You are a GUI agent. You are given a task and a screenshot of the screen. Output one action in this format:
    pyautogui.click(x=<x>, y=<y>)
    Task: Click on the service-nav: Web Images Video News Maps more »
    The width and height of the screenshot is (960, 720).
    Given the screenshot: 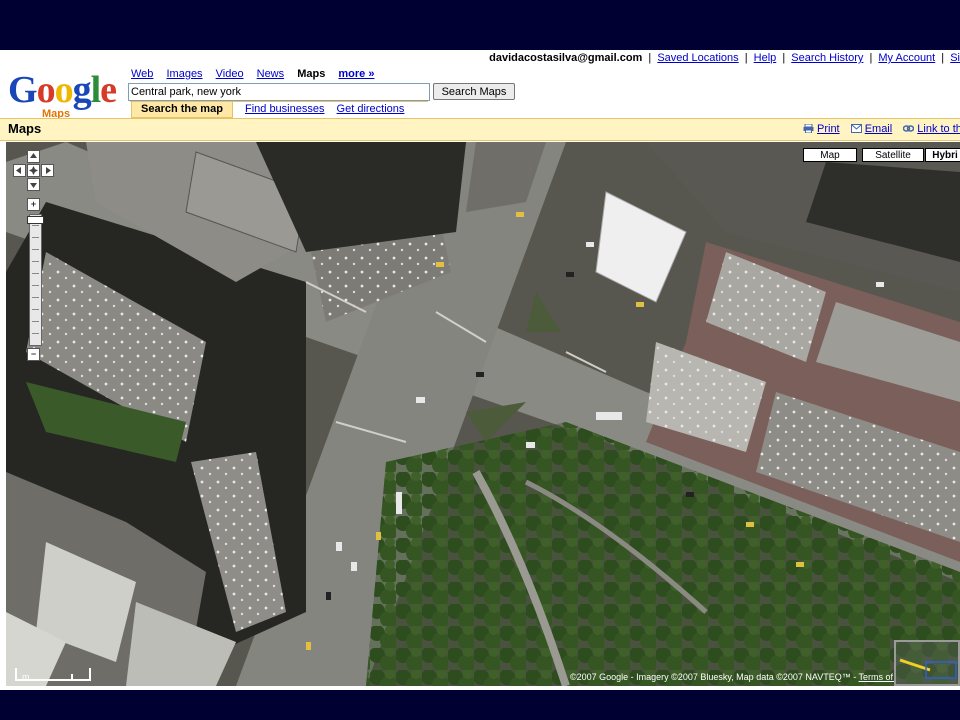 What is the action you would take?
    pyautogui.click(x=257, y=74)
    